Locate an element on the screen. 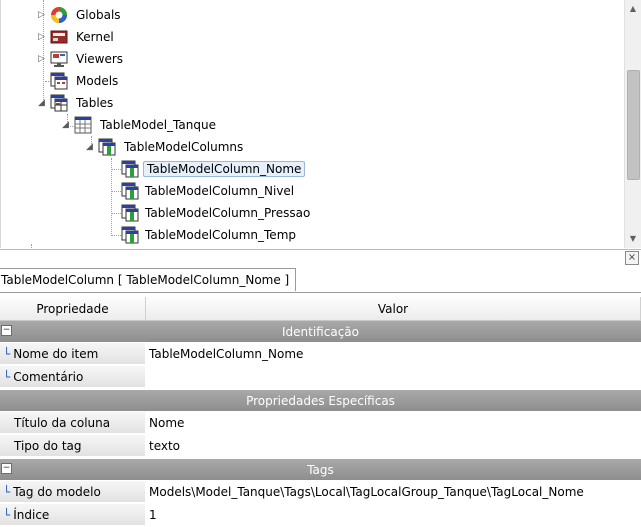 The width and height of the screenshot is (641, 527). kernel-icon is located at coordinates (59, 37).